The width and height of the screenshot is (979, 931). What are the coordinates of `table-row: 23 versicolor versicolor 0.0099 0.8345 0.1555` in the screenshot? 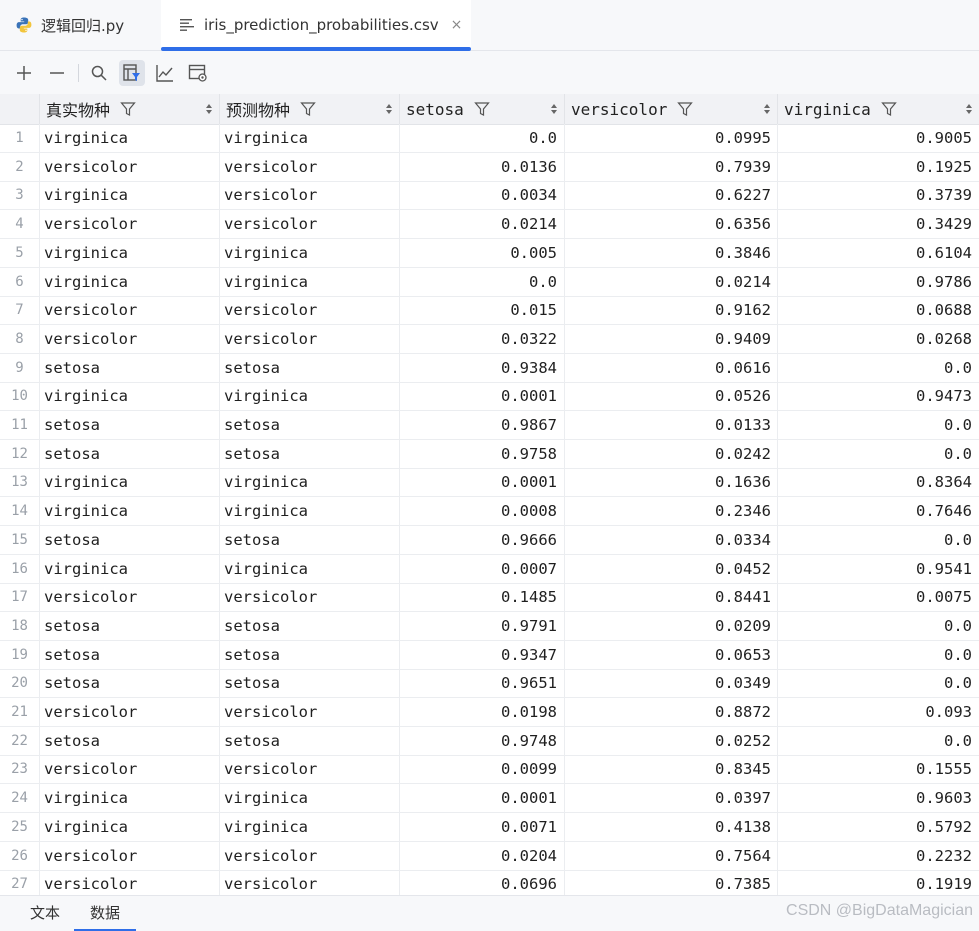 It's located at (489, 770).